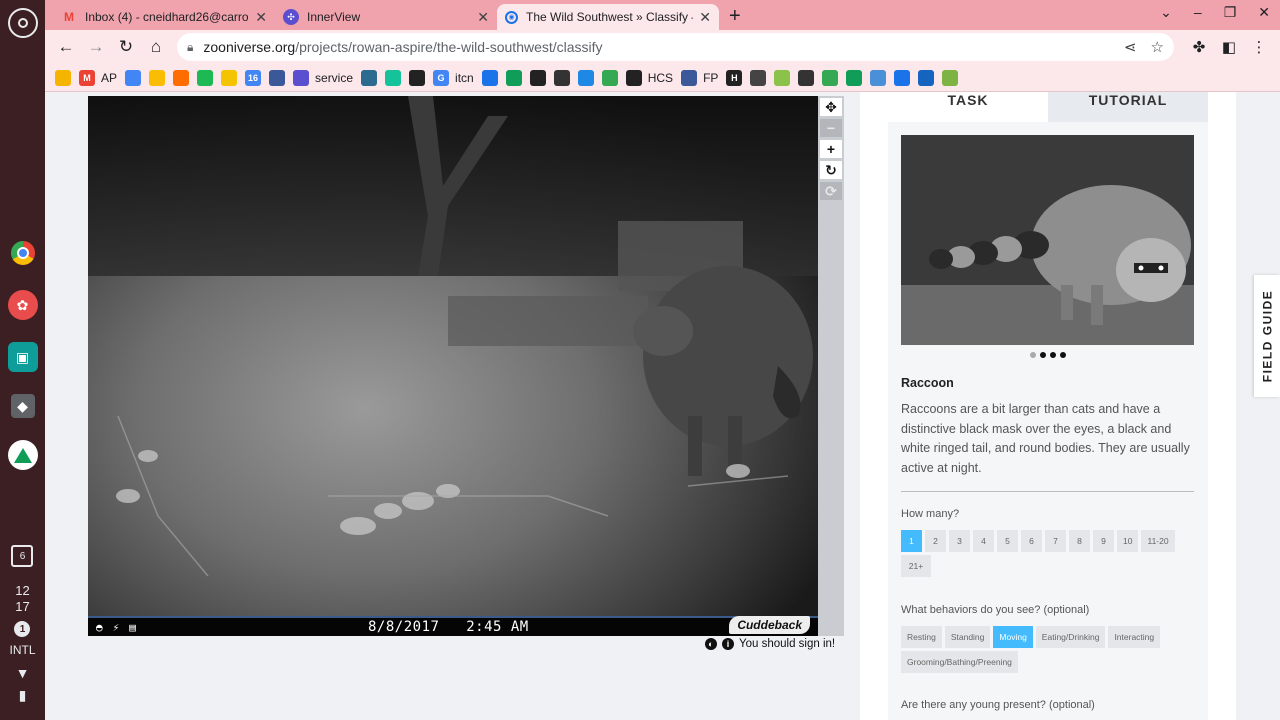 The width and height of the screenshot is (1280, 720). Describe the element at coordinates (1128, 107) in the screenshot. I see `tab-tutorial: TUTORIAL` at that location.